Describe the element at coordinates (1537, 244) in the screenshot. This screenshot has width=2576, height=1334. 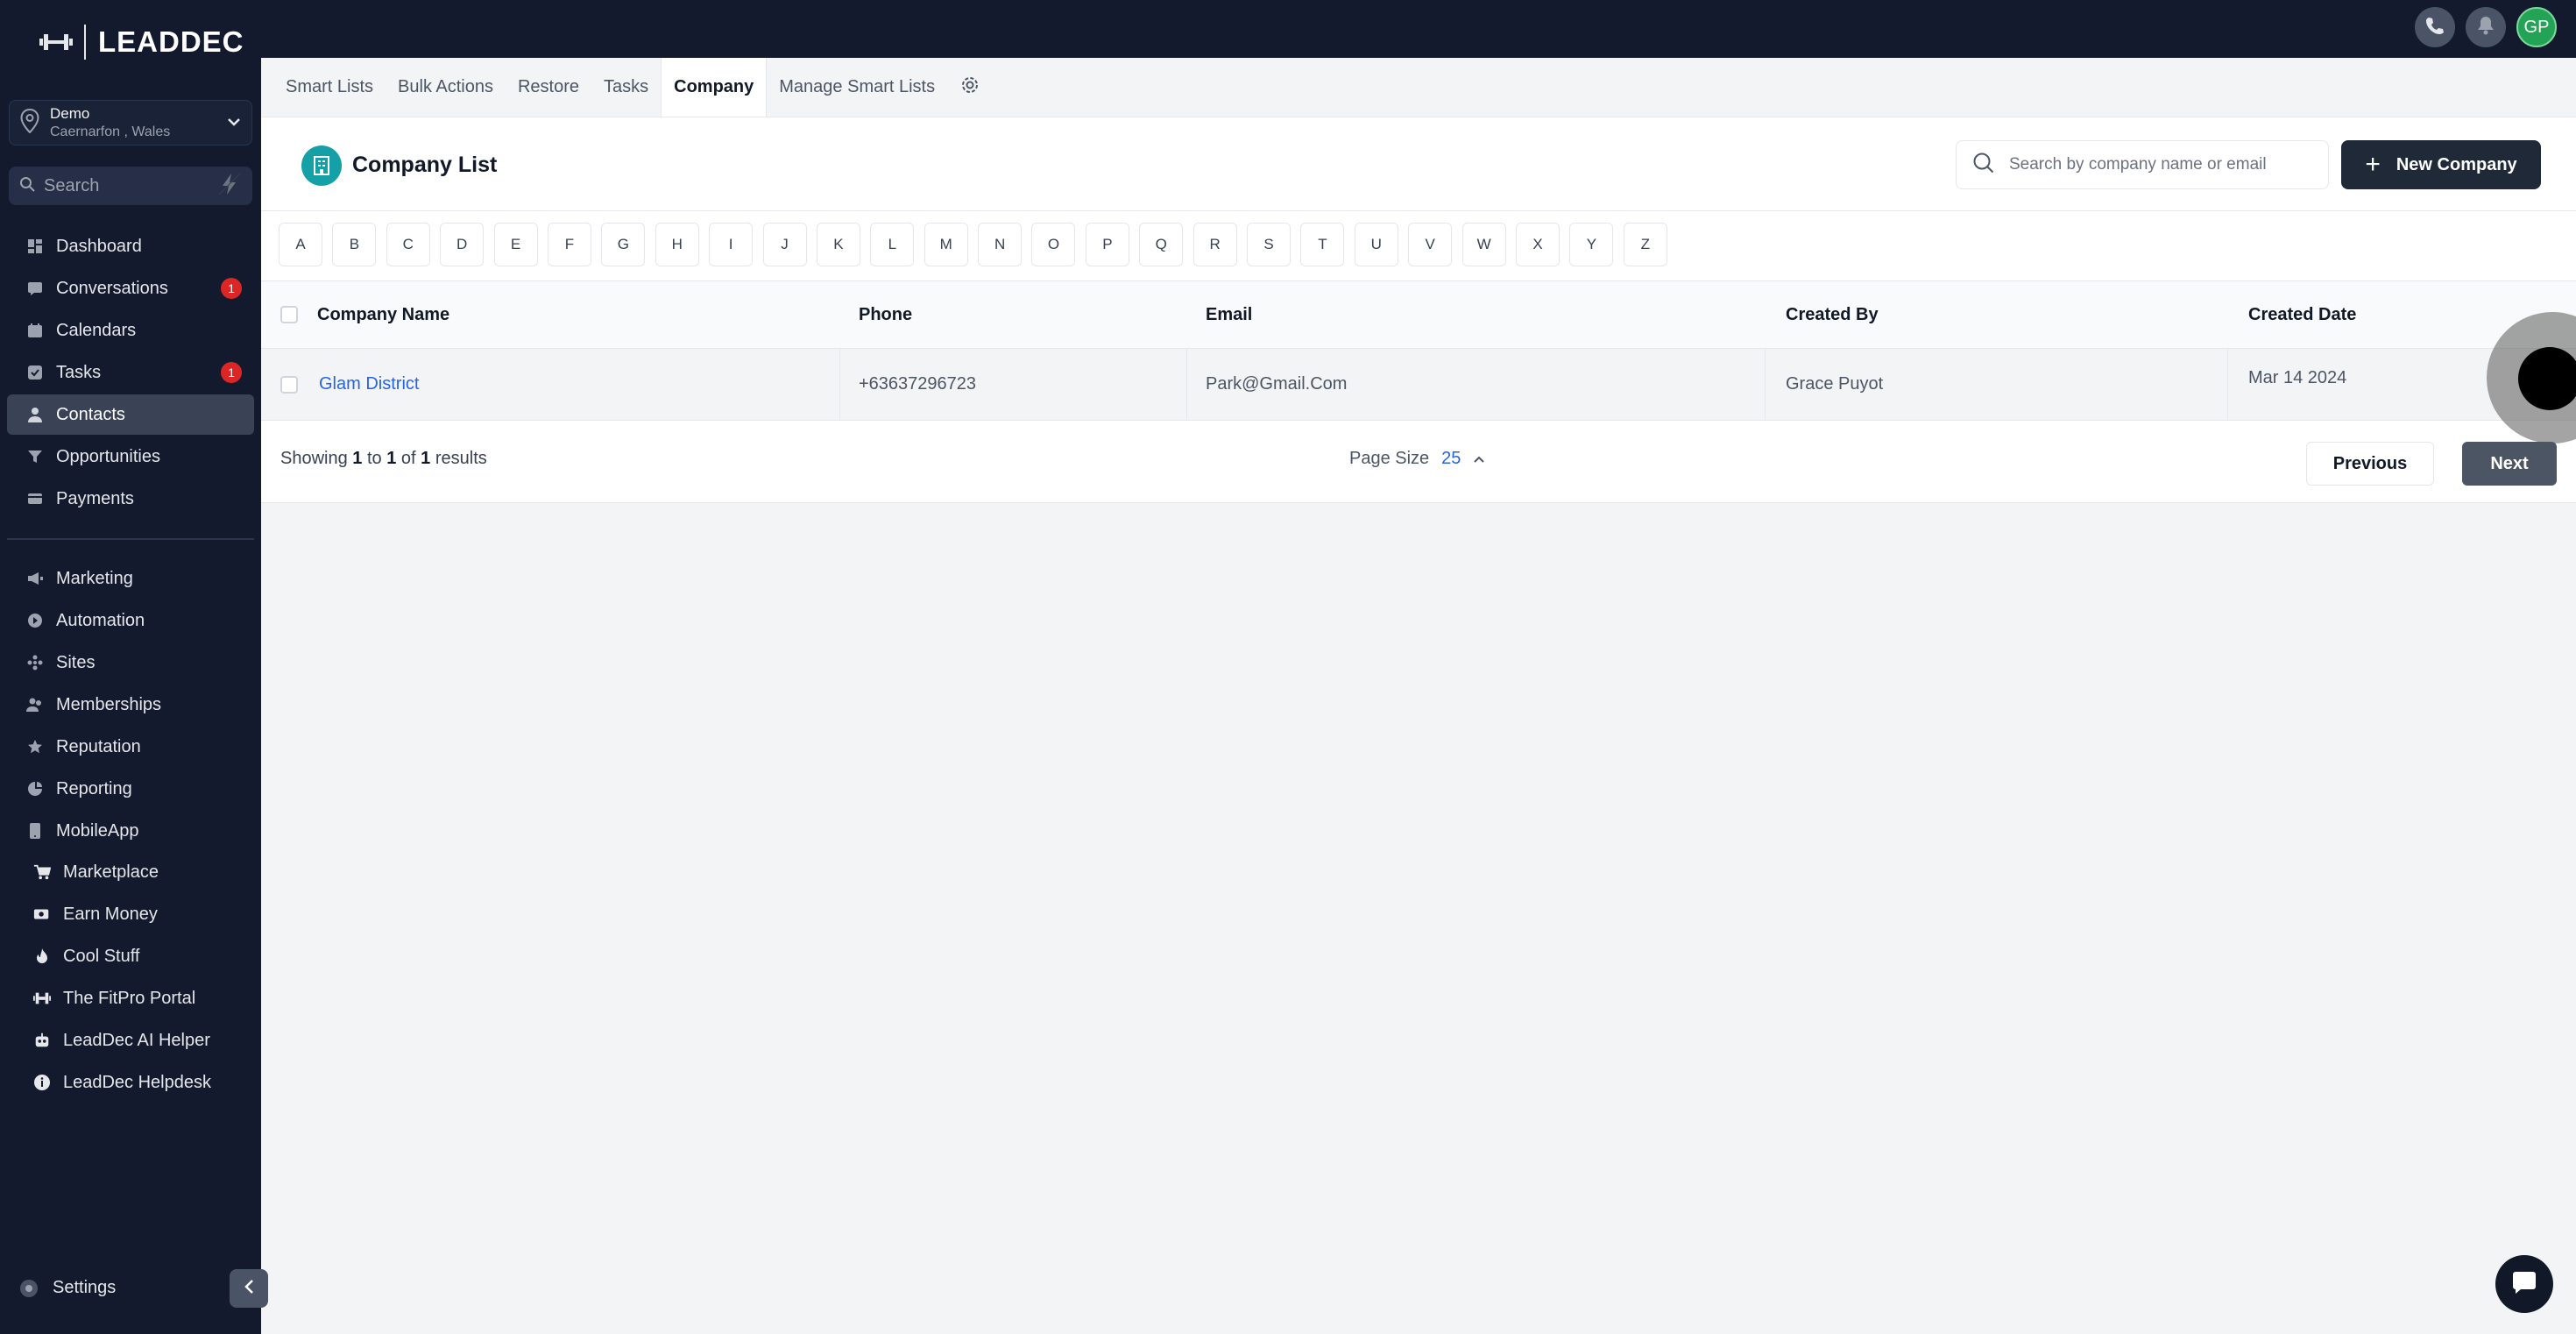
I see `alphabet-filter-x: X` at that location.